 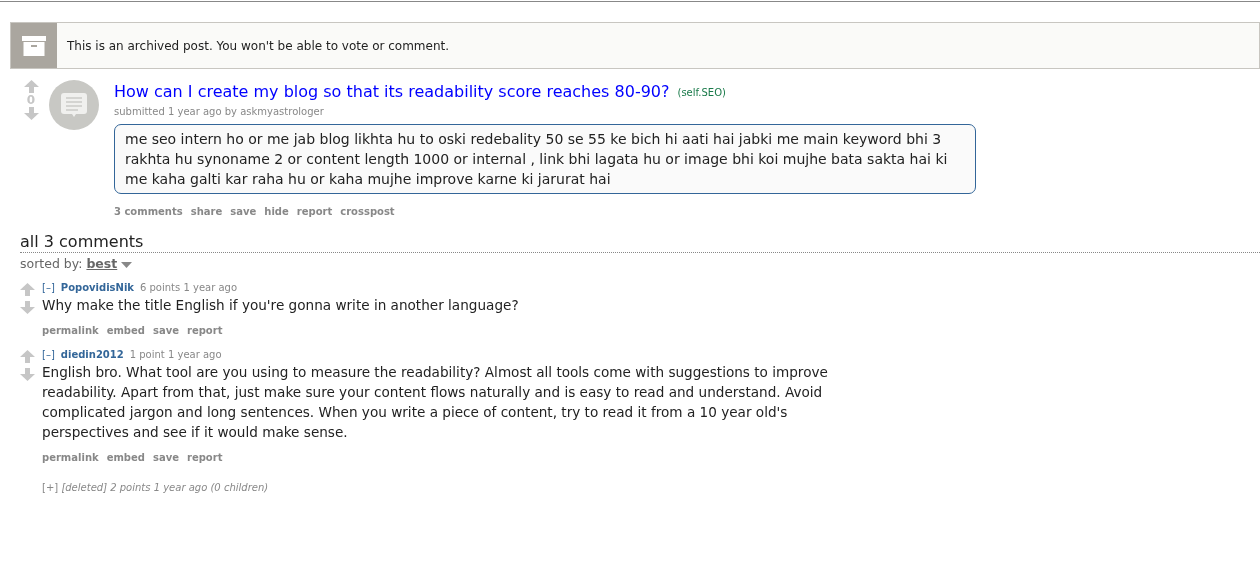 I want to click on sort-dropdown: best, so click(x=102, y=263).